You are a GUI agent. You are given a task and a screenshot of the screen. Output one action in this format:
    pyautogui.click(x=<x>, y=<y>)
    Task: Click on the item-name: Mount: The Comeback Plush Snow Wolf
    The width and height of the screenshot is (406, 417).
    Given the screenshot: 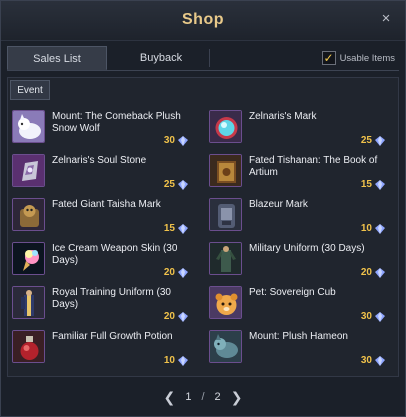 What is the action you would take?
    pyautogui.click(x=116, y=122)
    